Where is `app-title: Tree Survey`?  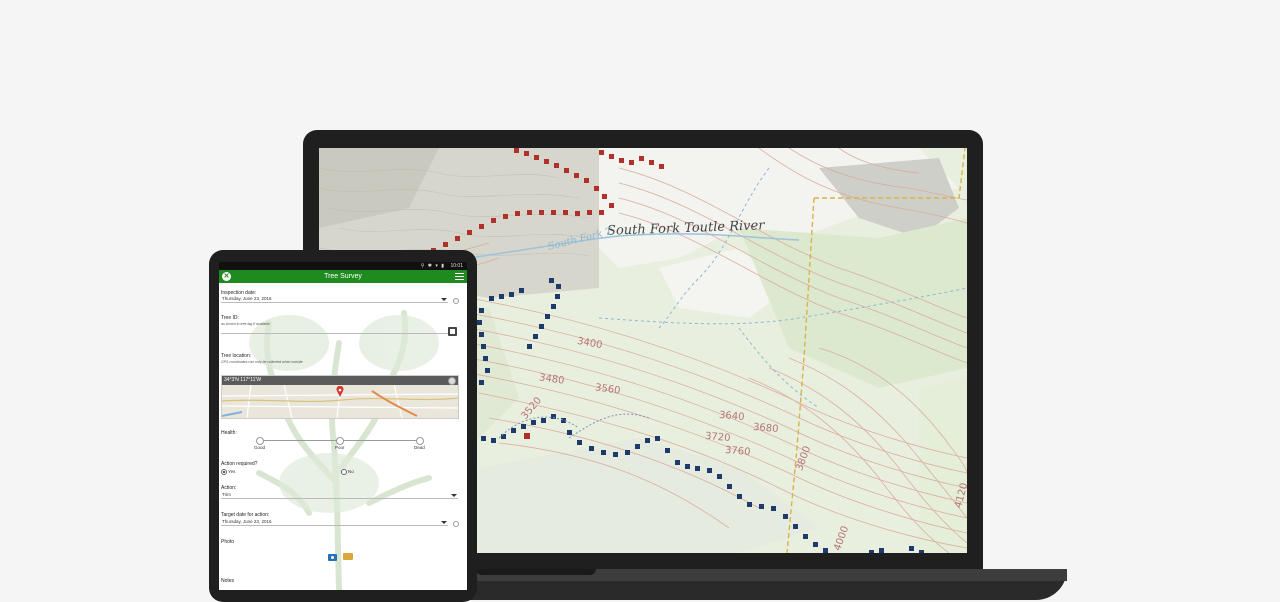 app-title: Tree Survey is located at coordinates (343, 276).